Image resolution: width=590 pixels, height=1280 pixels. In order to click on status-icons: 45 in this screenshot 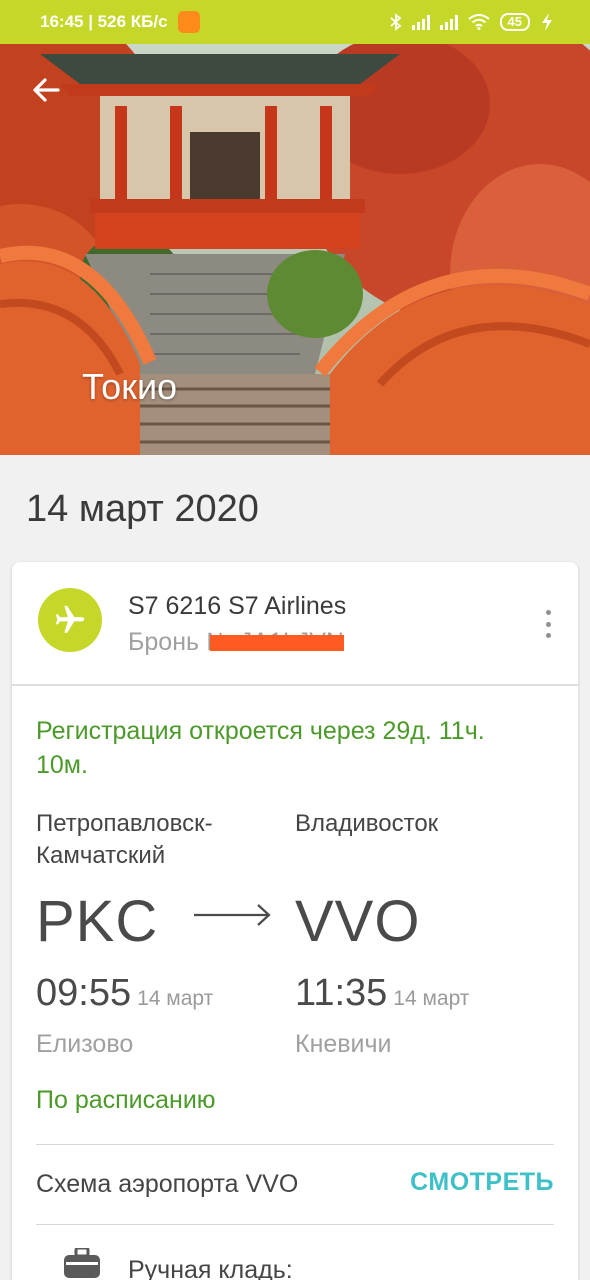, I will do `click(471, 22)`.